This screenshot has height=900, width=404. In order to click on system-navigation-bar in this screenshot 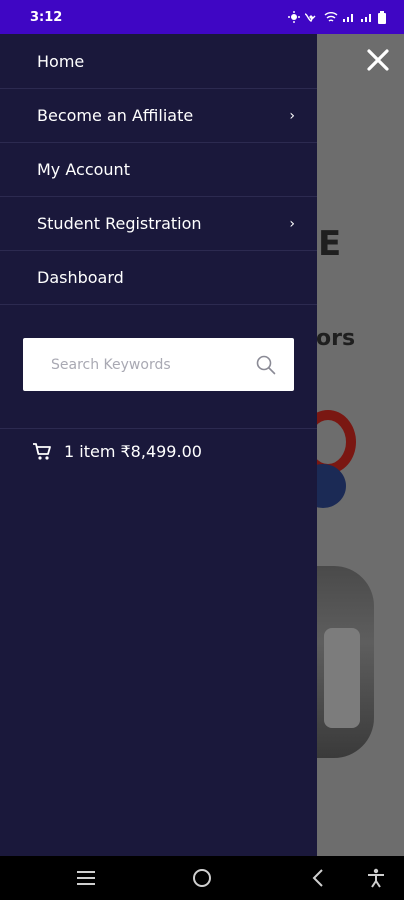, I will do `click(202, 878)`.